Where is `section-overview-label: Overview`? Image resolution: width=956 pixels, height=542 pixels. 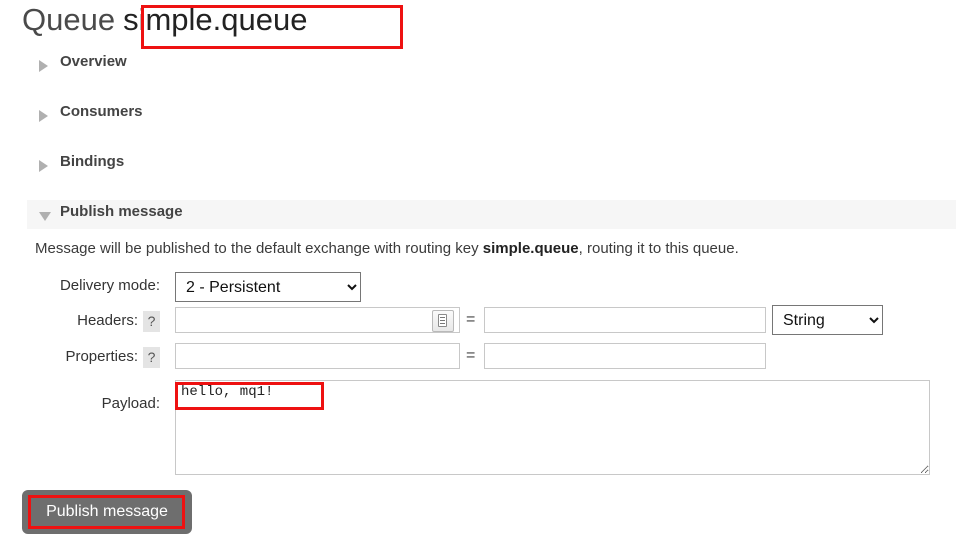
section-overview-label: Overview is located at coordinates (93, 61).